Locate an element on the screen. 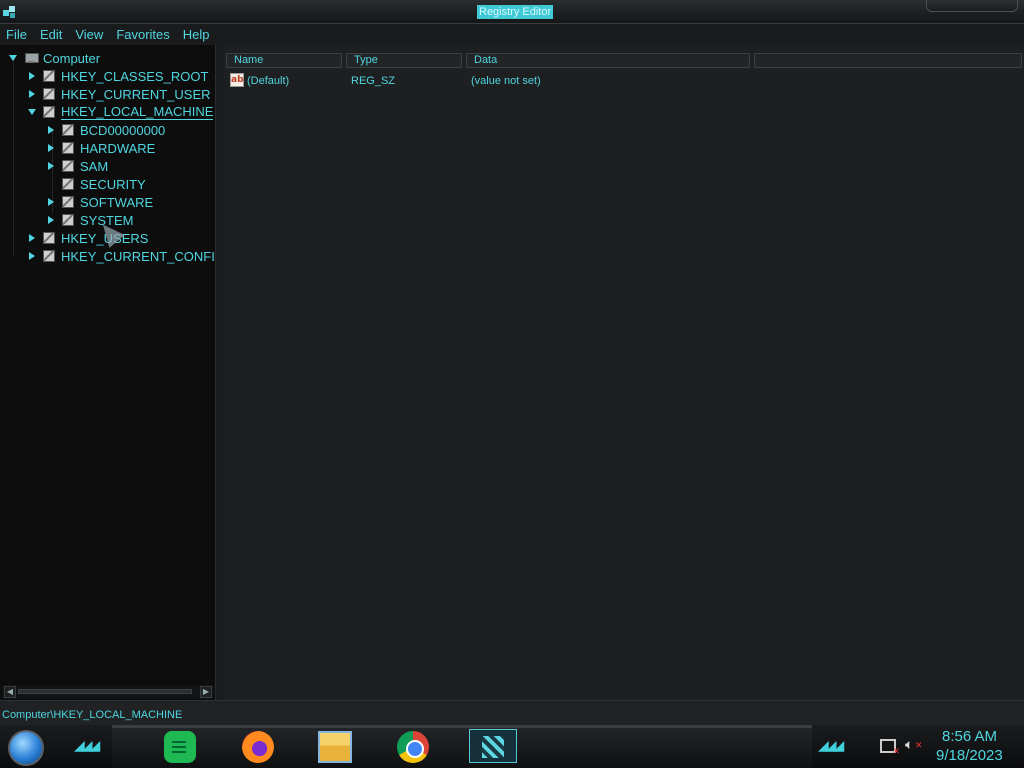 This screenshot has width=1024, height=768. regedit-app-icon is located at coordinates (9, 12).